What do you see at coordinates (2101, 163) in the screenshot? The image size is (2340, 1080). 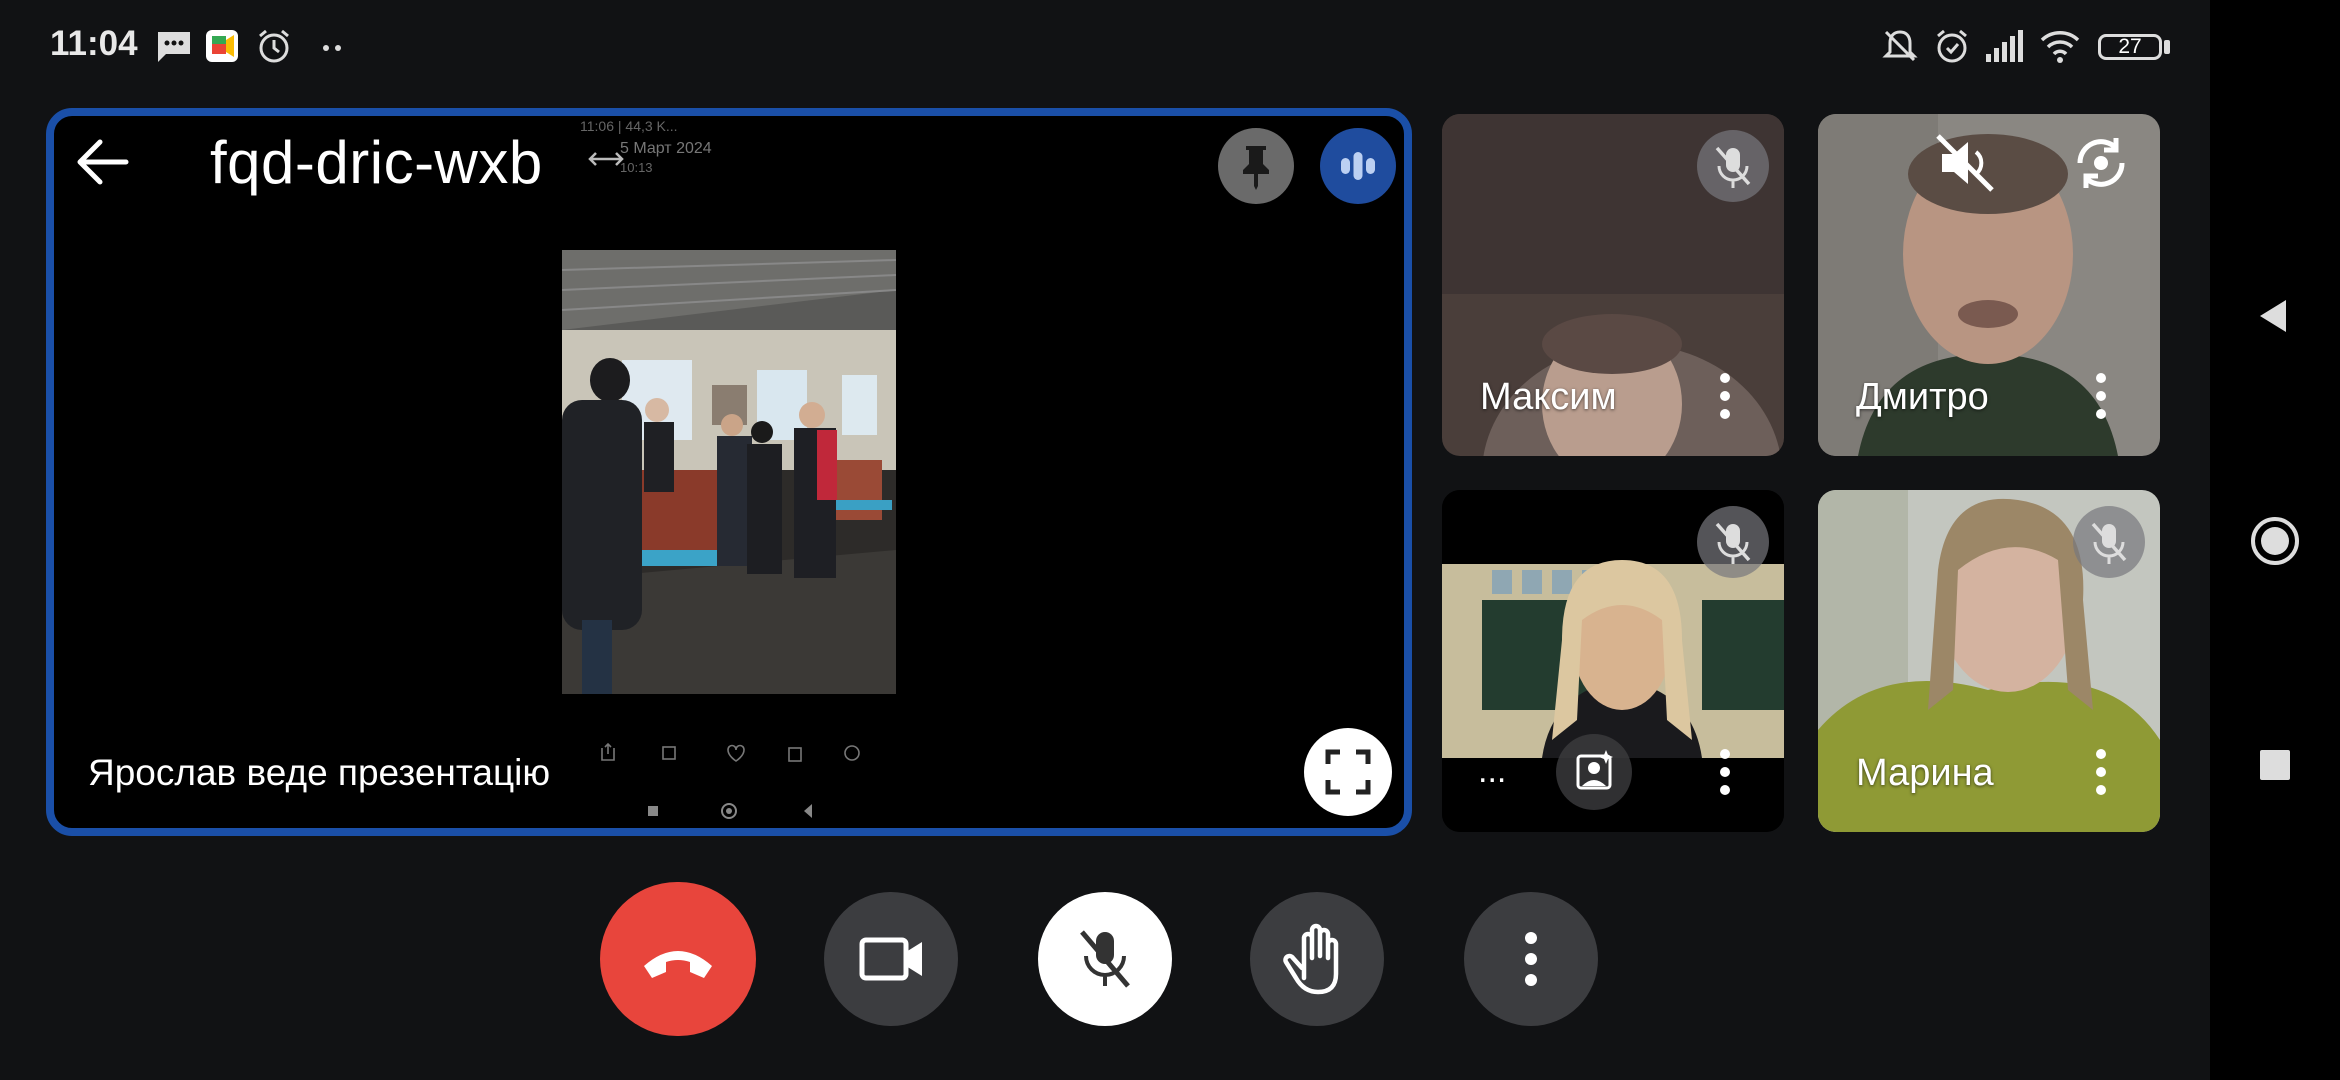 I see `switch-camera-icon` at bounding box center [2101, 163].